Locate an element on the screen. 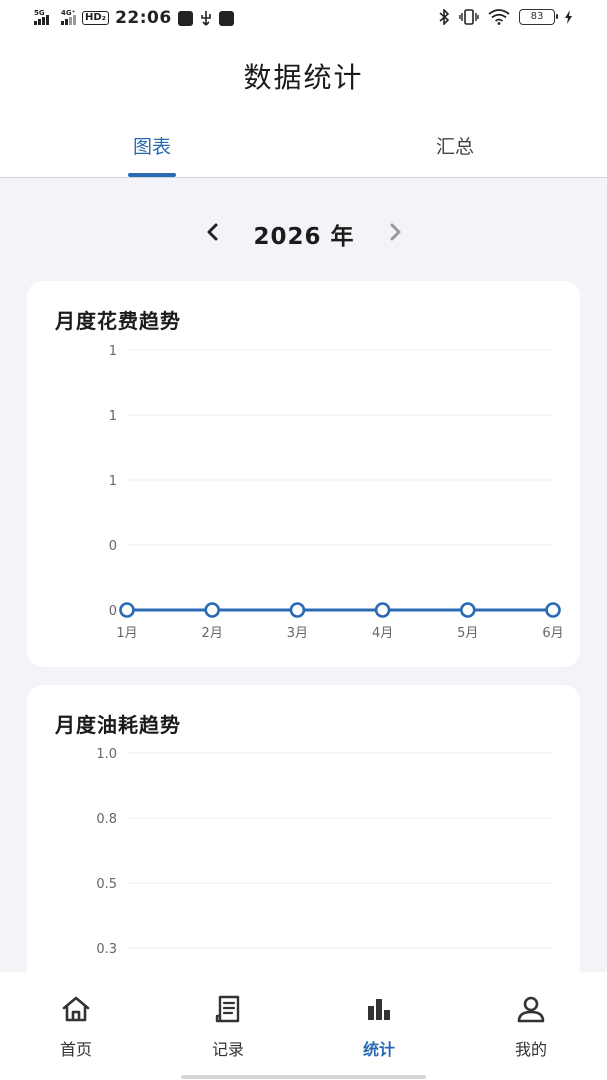 This screenshot has width=607, height=1080. y-tick-label: 0.3 is located at coordinates (106, 949).